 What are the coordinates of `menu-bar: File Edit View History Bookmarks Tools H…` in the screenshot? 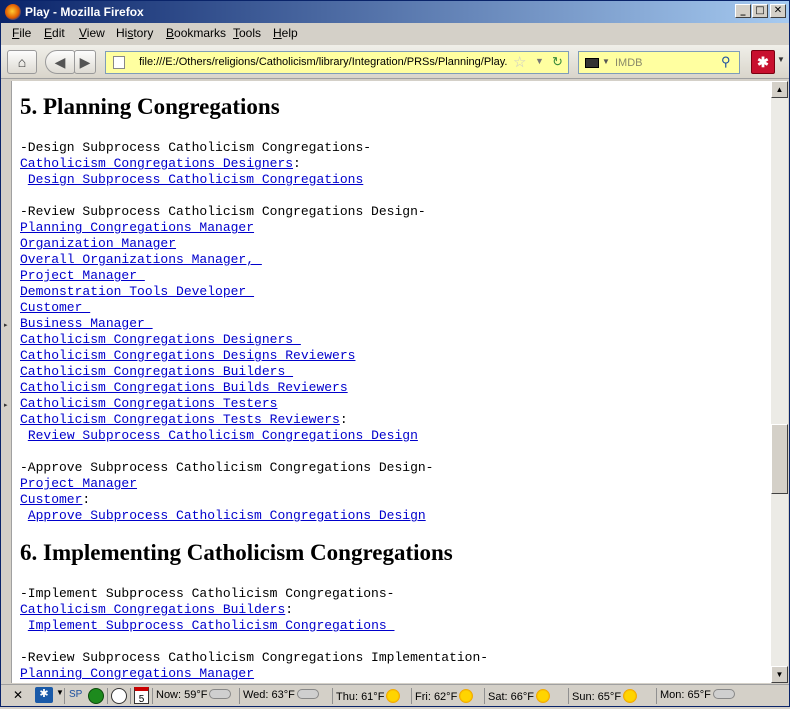 It's located at (395, 33).